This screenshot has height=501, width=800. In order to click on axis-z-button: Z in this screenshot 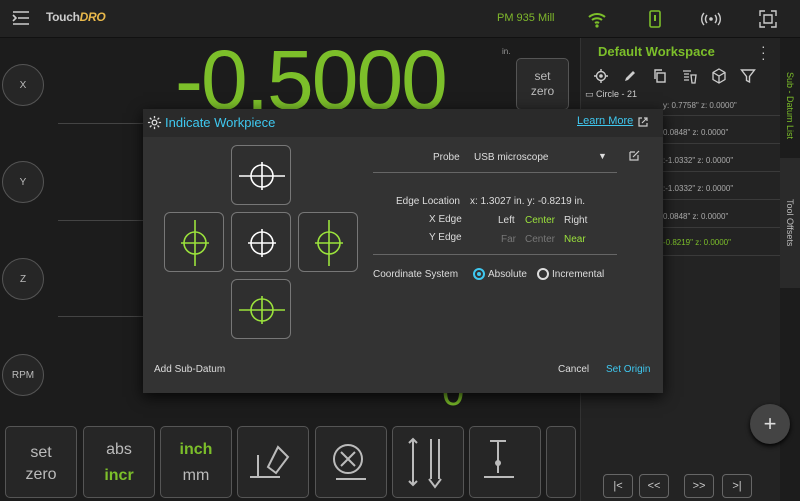, I will do `click(23, 279)`.